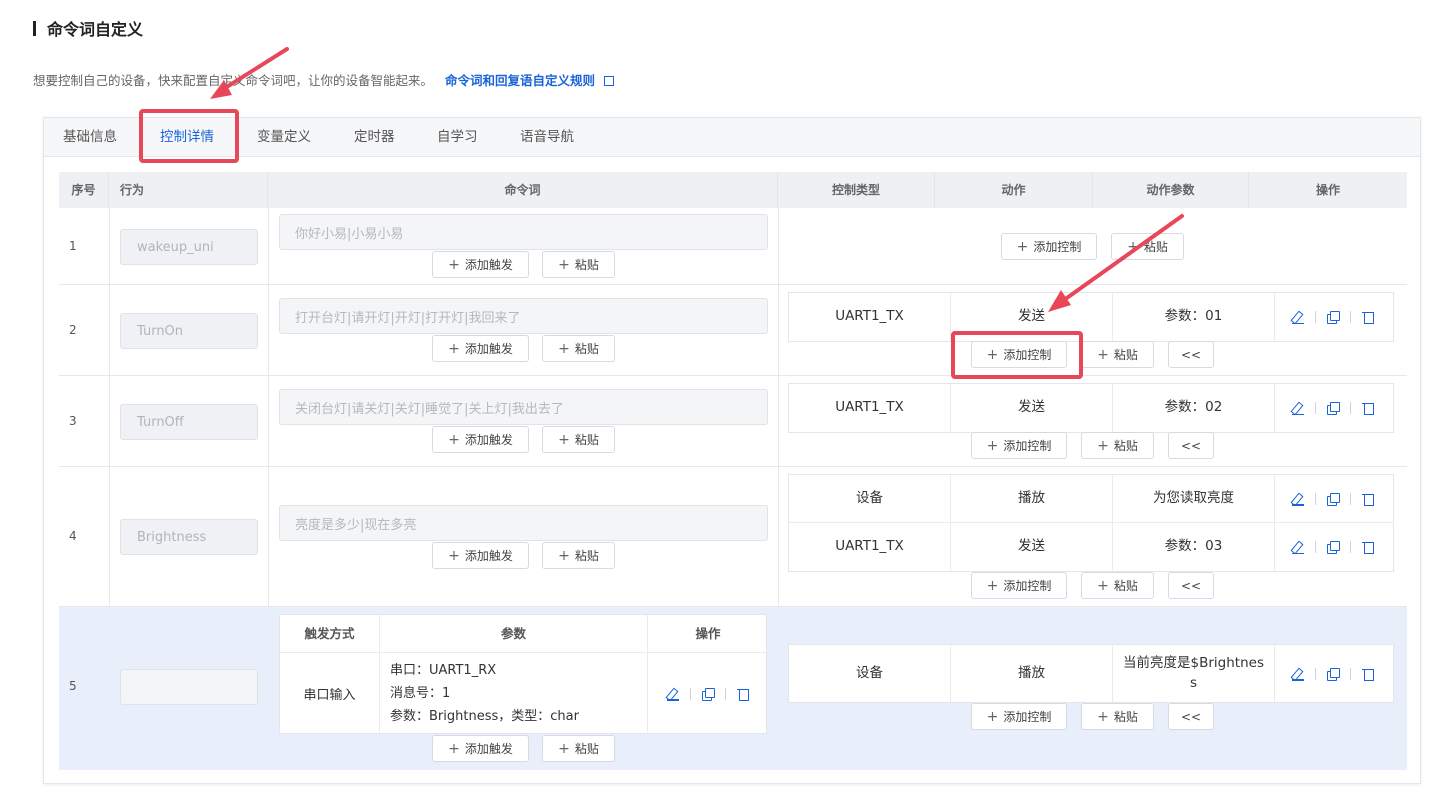  Describe the element at coordinates (1171, 190) in the screenshot. I see `col-action-param: 动作参数` at that location.